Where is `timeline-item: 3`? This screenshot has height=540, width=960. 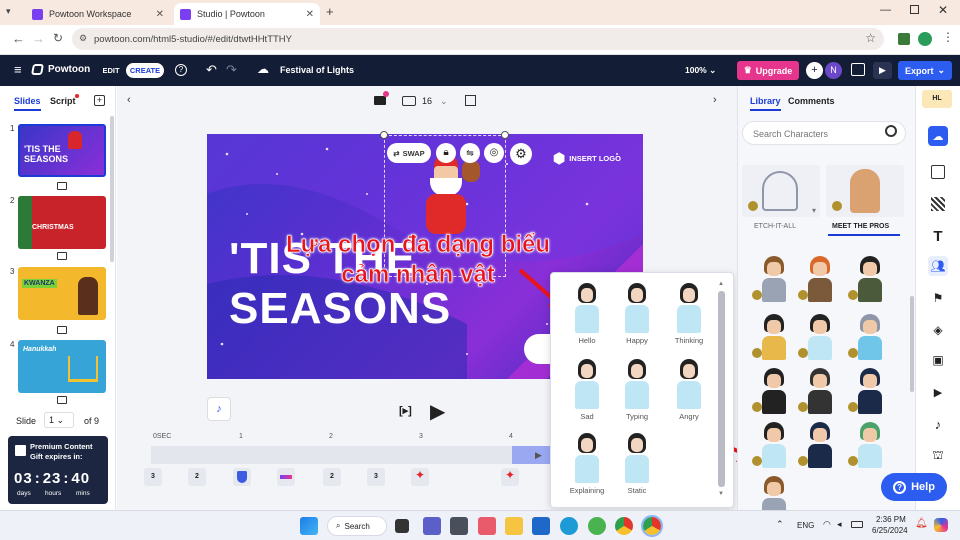
timeline-item: 3 is located at coordinates (376, 477).